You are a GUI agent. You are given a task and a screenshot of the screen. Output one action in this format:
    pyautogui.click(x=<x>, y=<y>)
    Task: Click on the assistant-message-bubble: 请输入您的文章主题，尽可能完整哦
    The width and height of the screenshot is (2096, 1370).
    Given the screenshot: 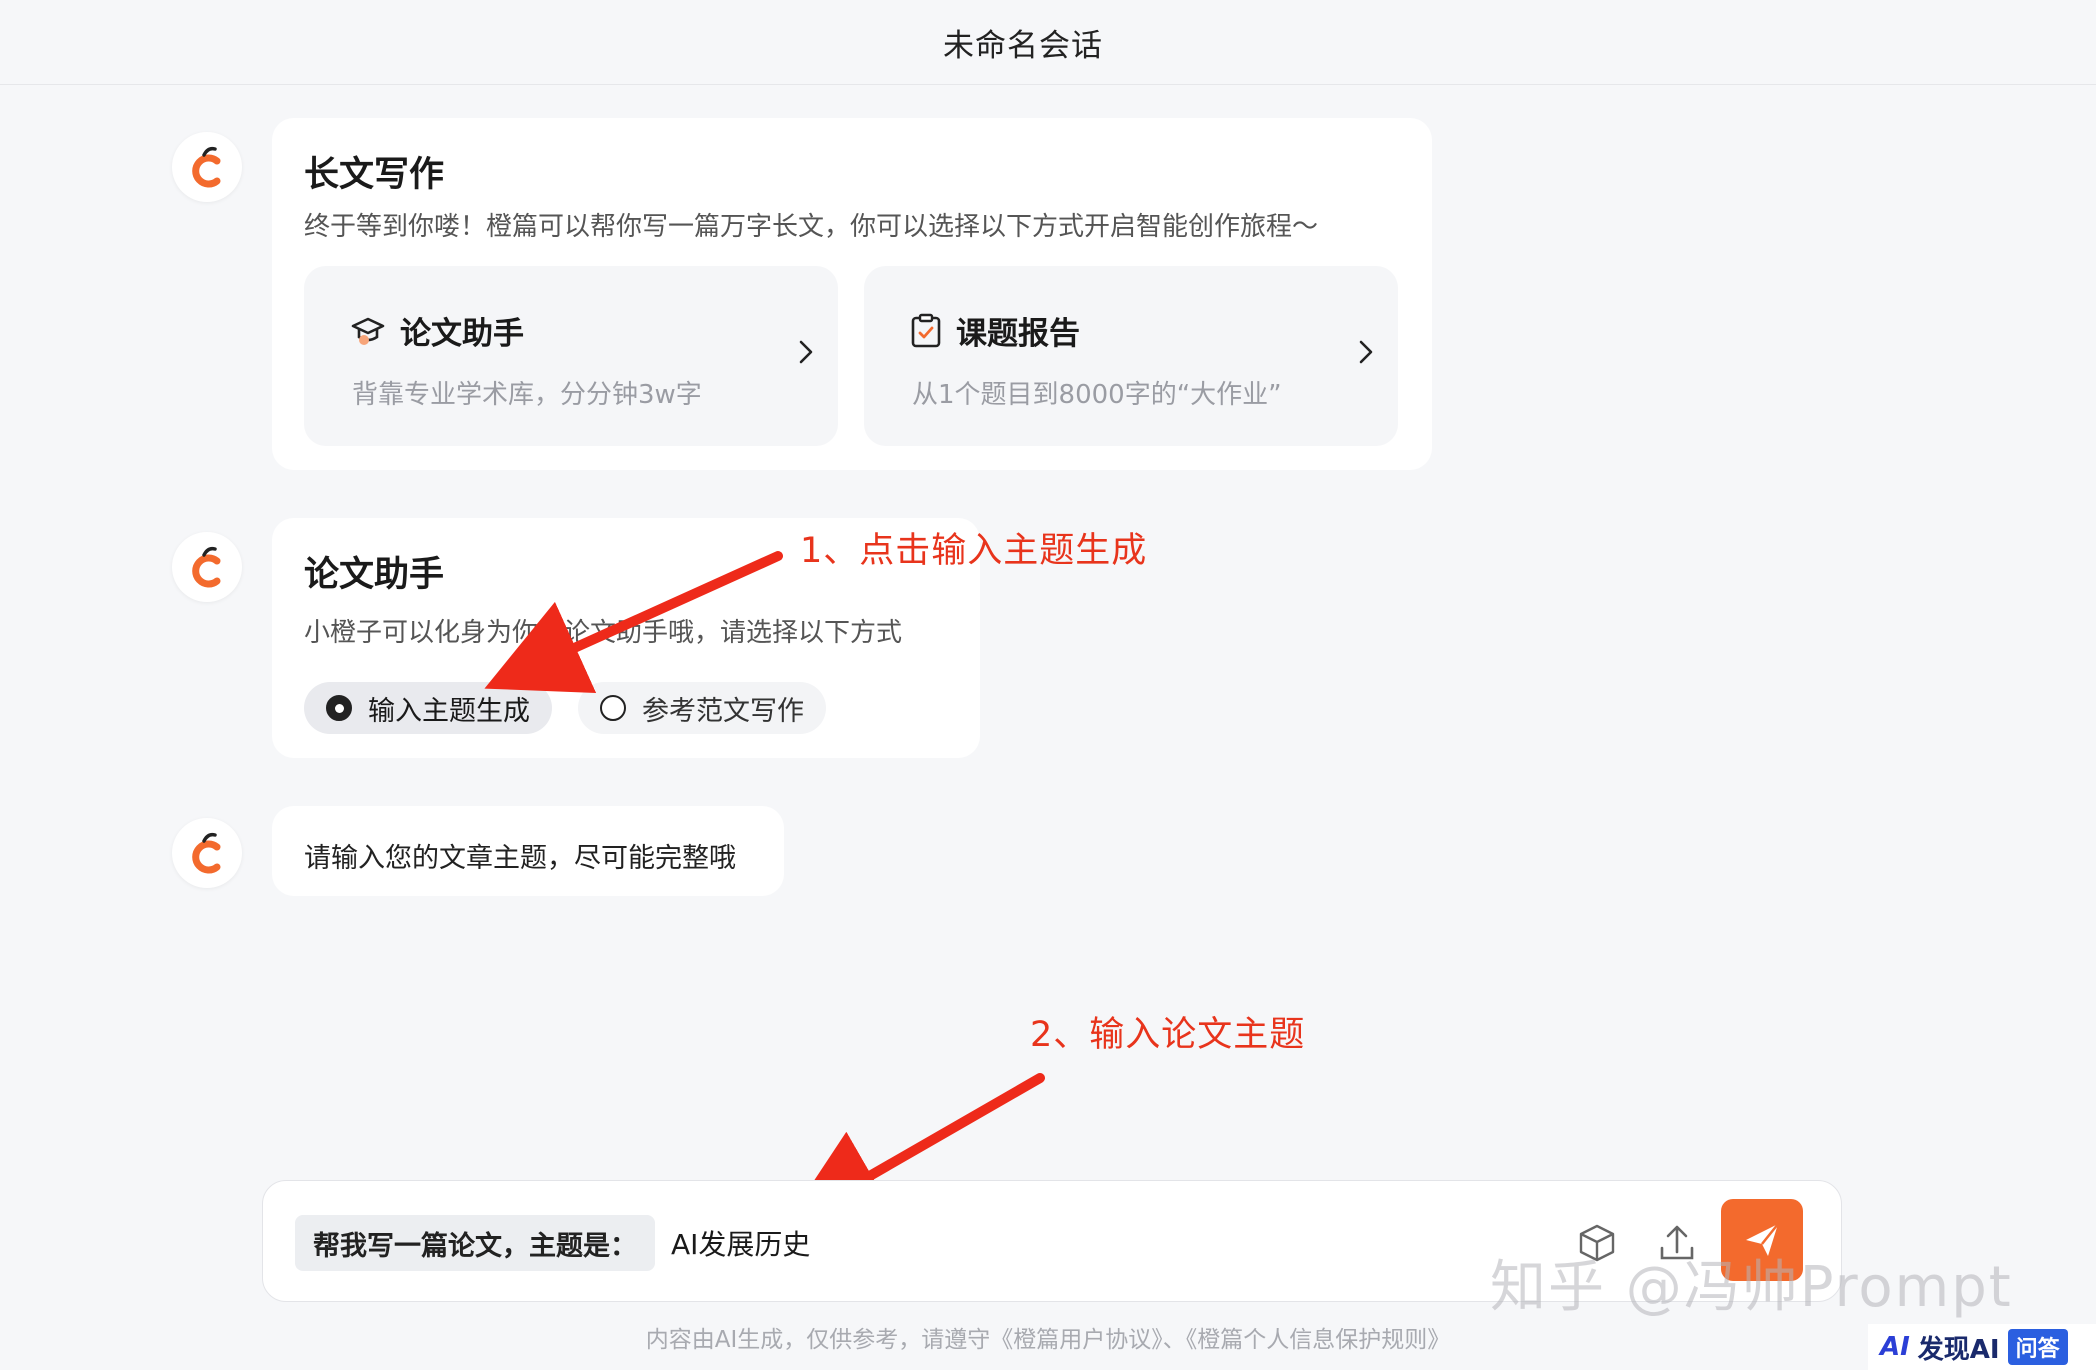 What is the action you would take?
    pyautogui.click(x=528, y=851)
    